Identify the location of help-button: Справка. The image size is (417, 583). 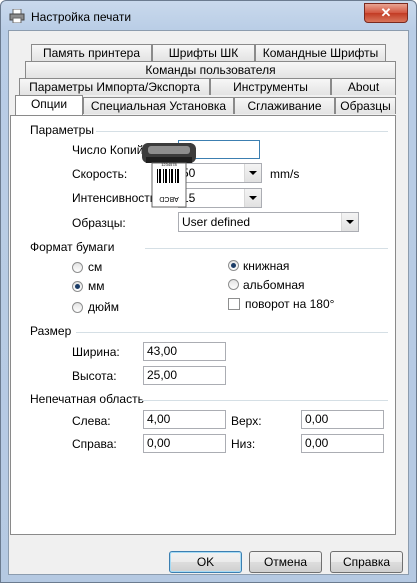
(366, 562).